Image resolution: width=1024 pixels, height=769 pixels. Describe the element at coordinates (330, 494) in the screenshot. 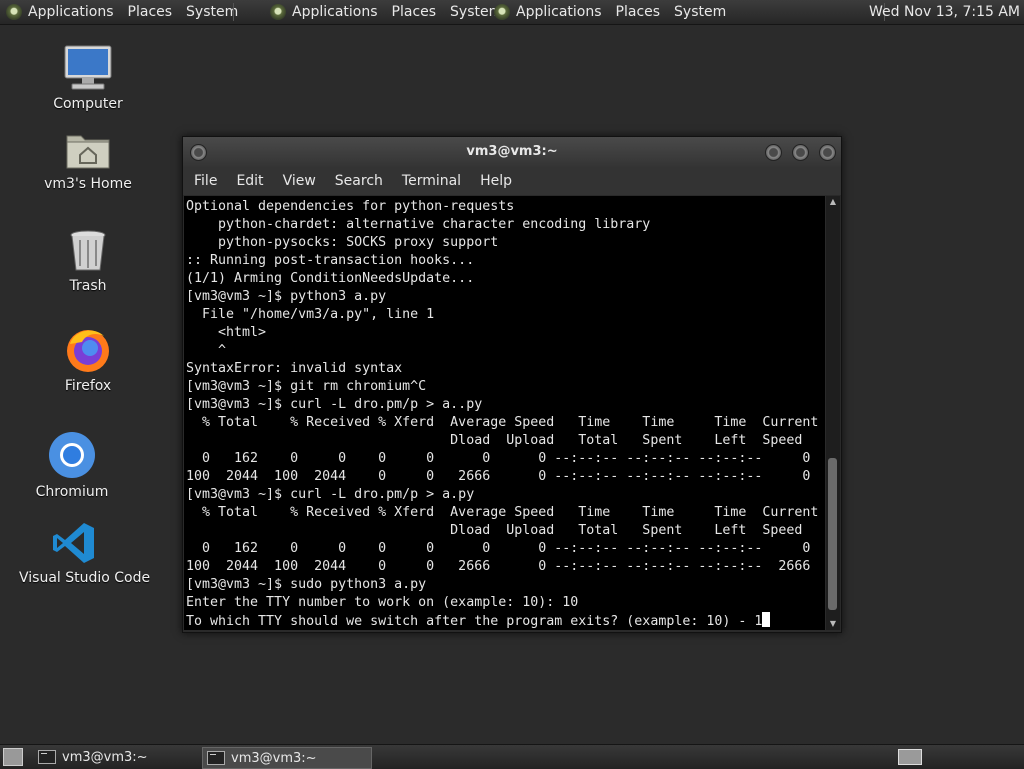

I see `terminal-line: [vm3@vm3 ~]$ curl -L dro.pm/p > a.py` at that location.